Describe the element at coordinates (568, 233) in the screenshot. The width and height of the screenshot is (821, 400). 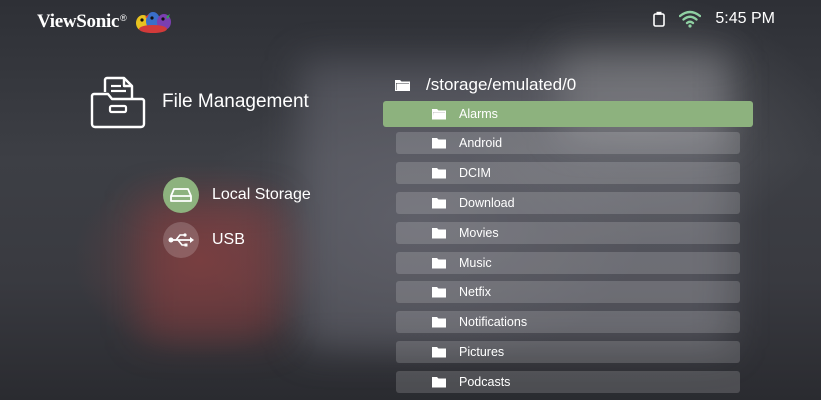
I see `file-row-movies: Movies` at that location.